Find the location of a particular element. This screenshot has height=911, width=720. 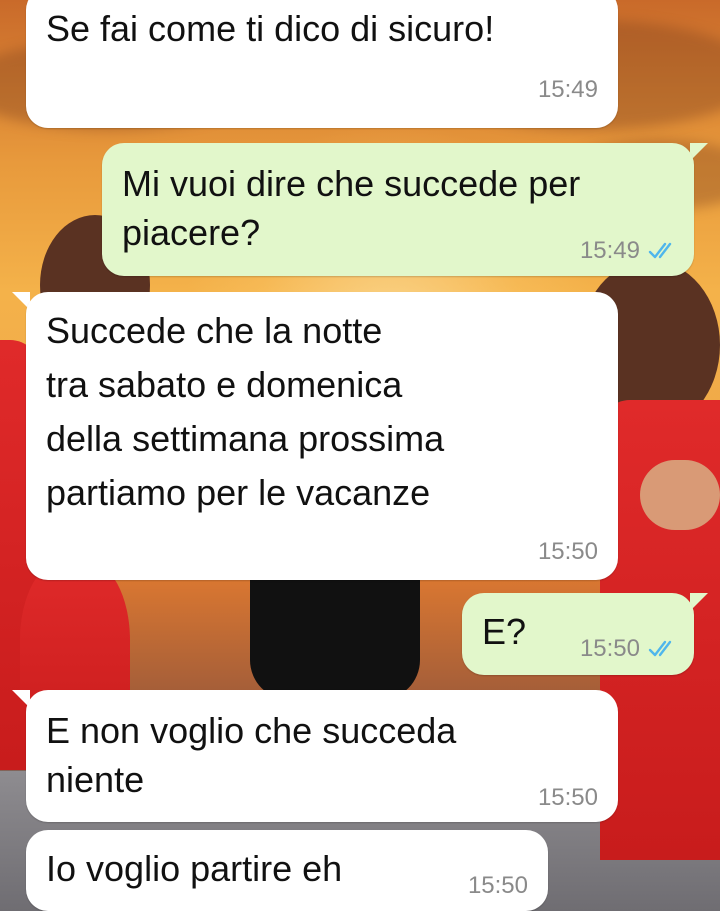

incoming-message: Se fai come ti dico di sicuro! 15:49 is located at coordinates (322, 64).